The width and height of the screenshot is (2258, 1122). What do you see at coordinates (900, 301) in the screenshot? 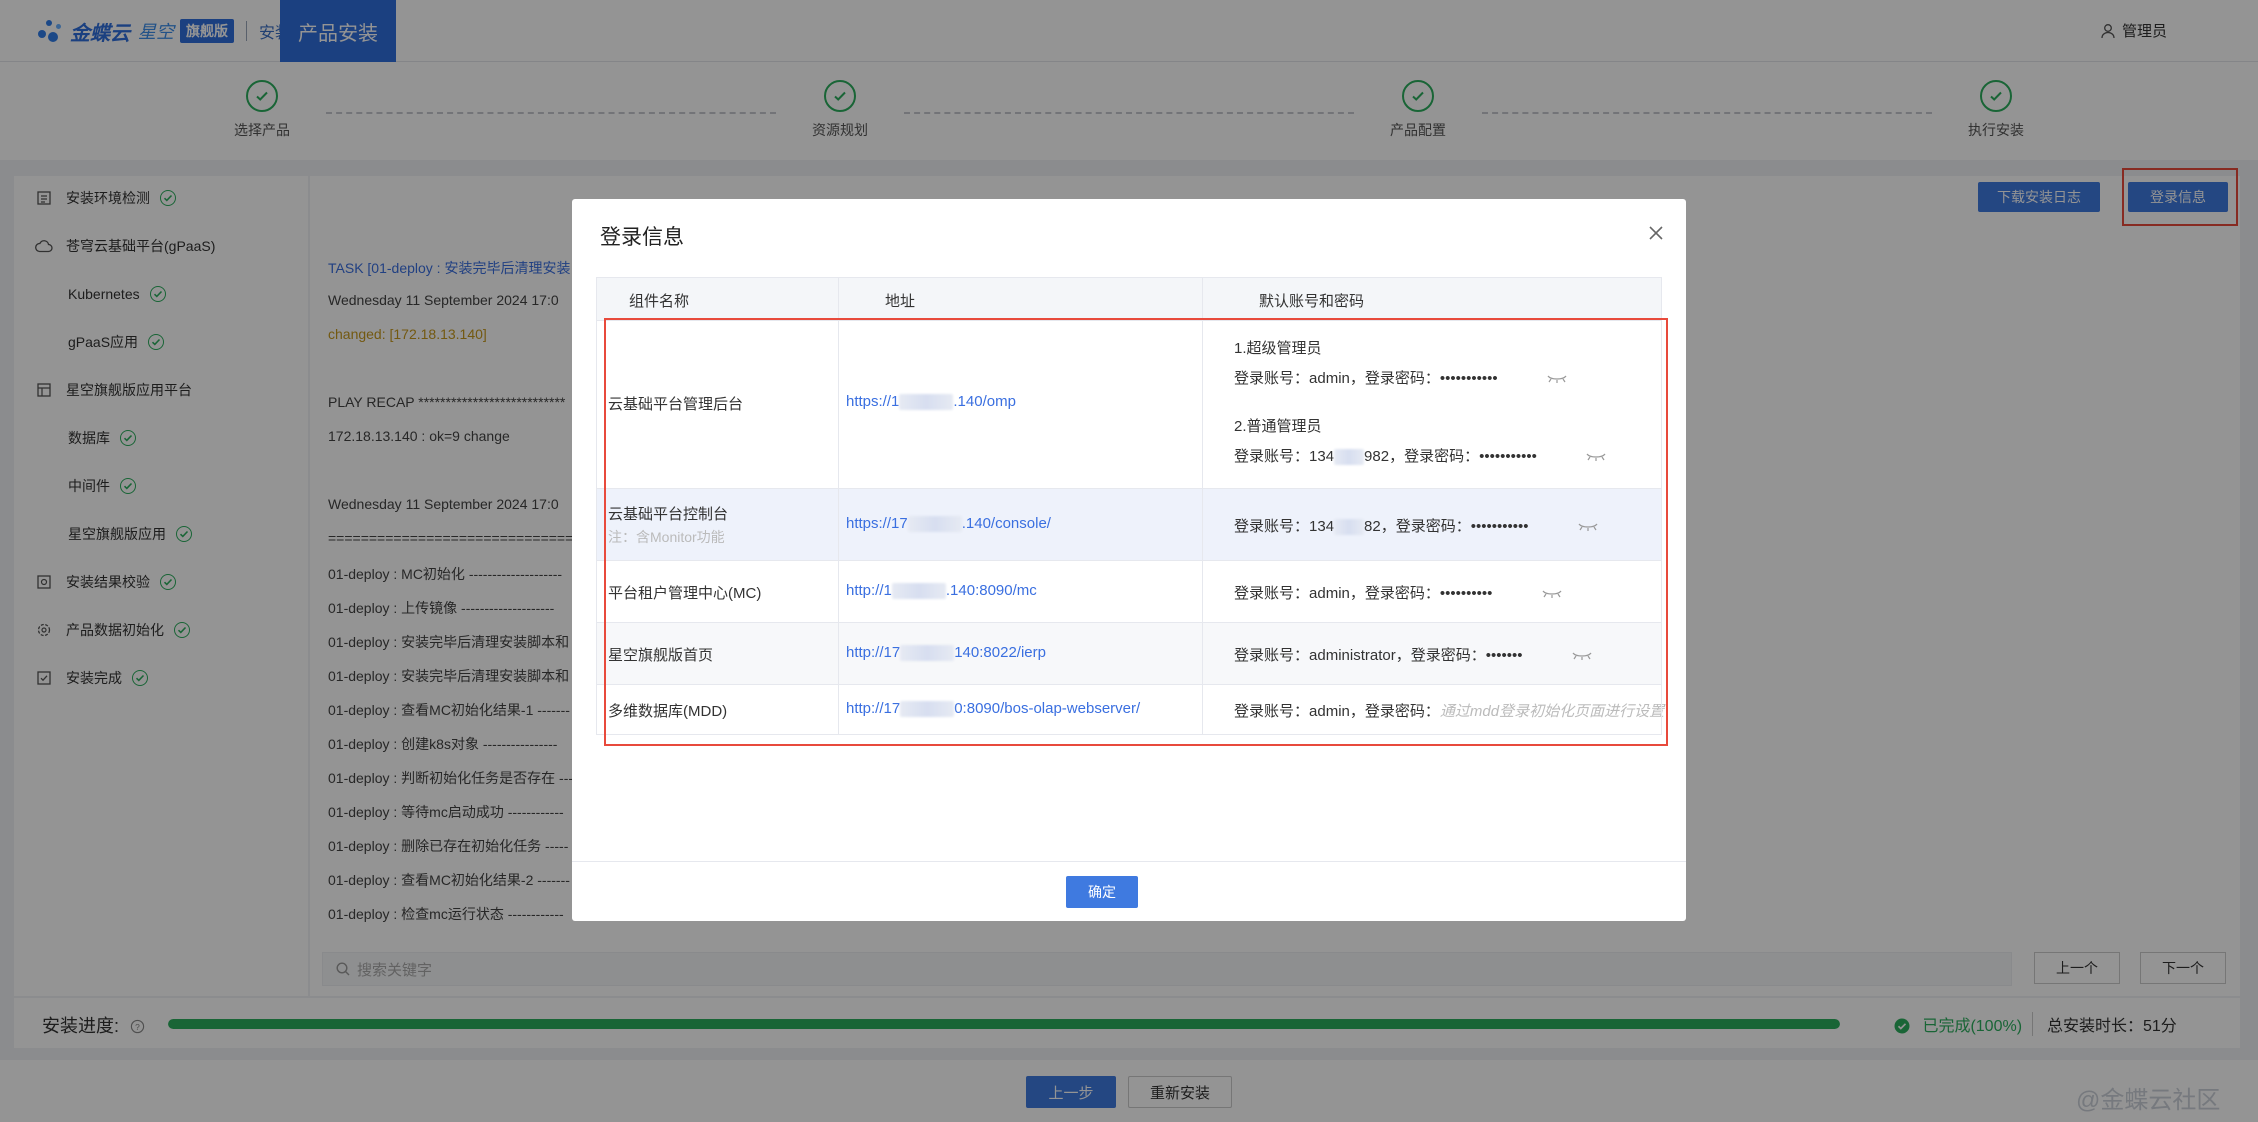
I see `header-address: 地址` at bounding box center [900, 301].